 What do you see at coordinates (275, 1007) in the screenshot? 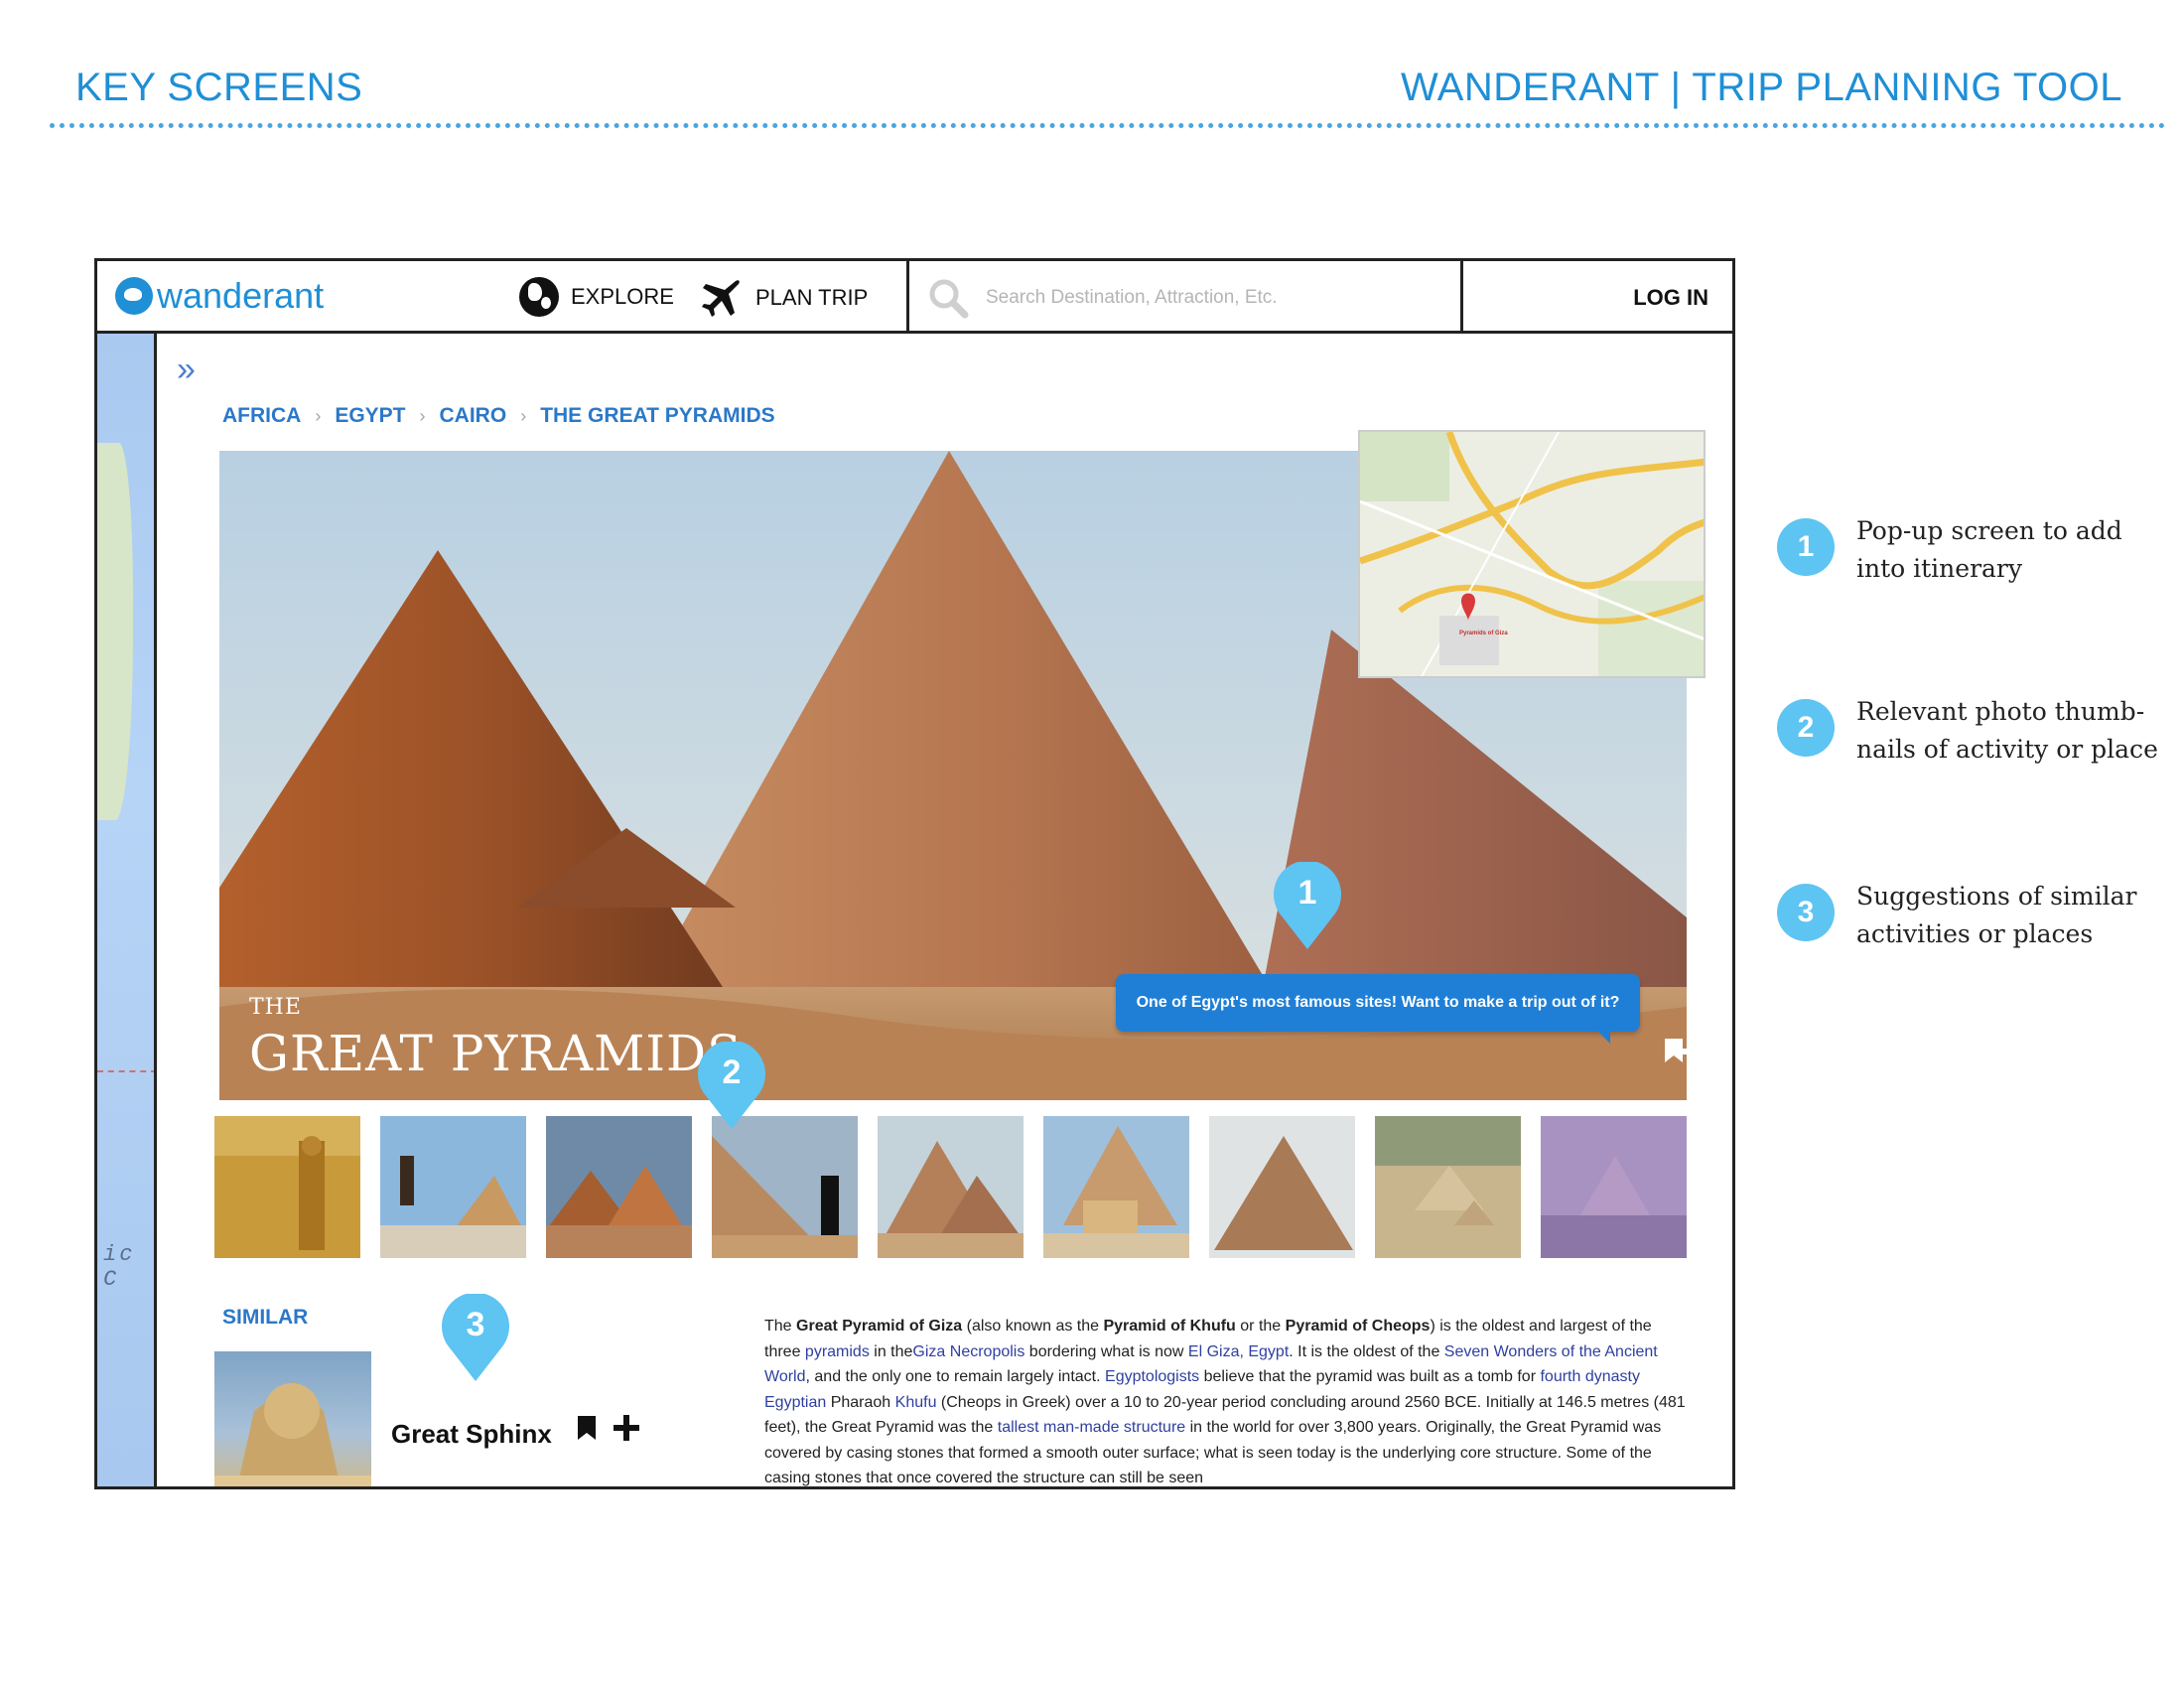
I see `hero-pretitle: THE` at bounding box center [275, 1007].